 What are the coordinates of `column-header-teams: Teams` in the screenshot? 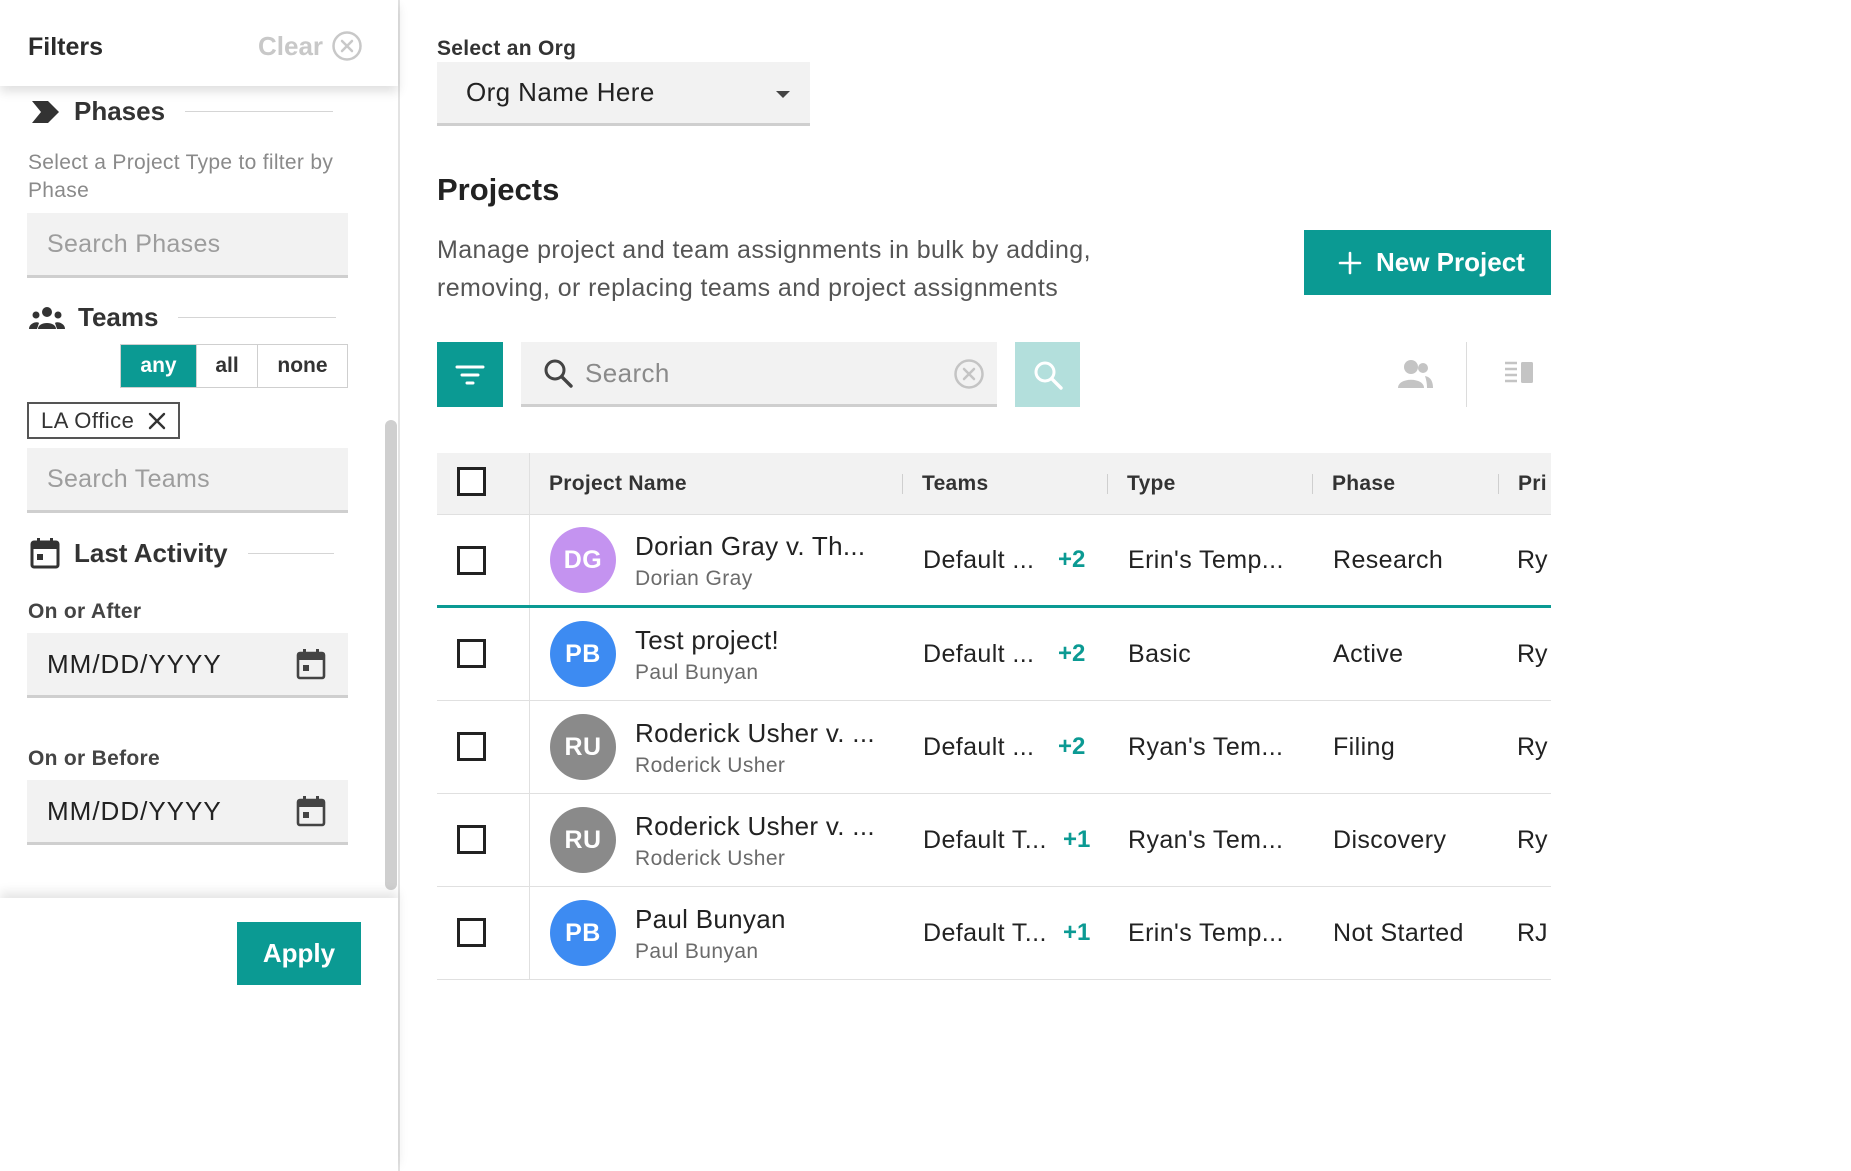 It's located at (955, 484).